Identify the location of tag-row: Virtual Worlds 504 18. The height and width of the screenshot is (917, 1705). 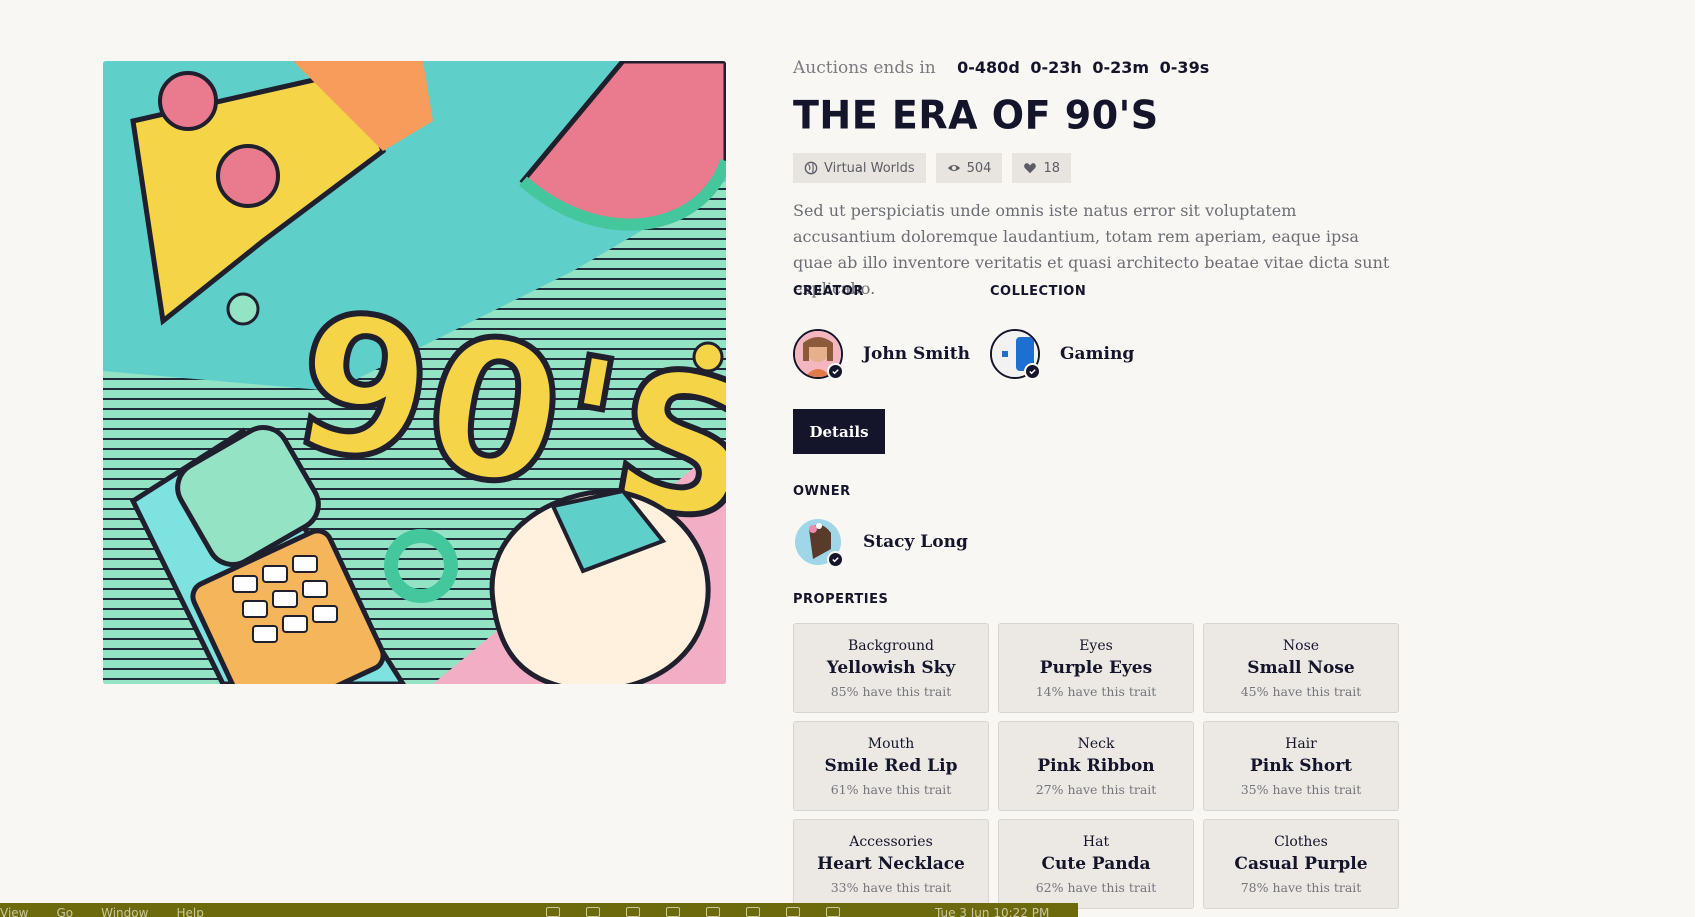
(932, 168).